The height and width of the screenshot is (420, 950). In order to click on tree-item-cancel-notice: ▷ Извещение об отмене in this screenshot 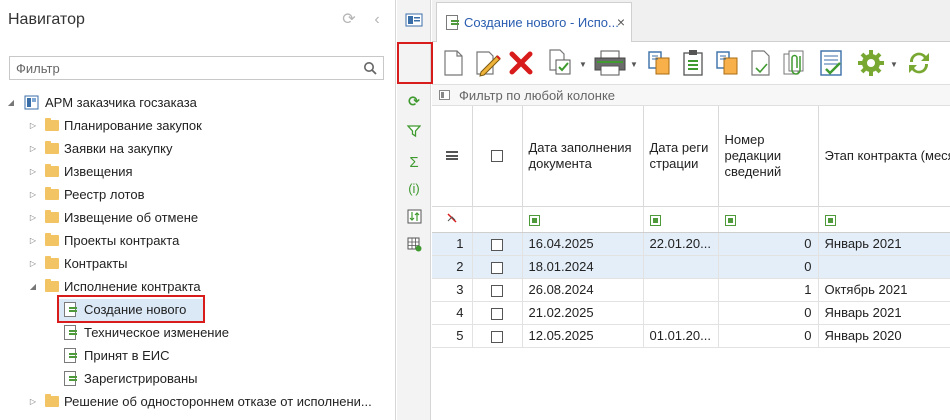, I will do `click(198, 218)`.